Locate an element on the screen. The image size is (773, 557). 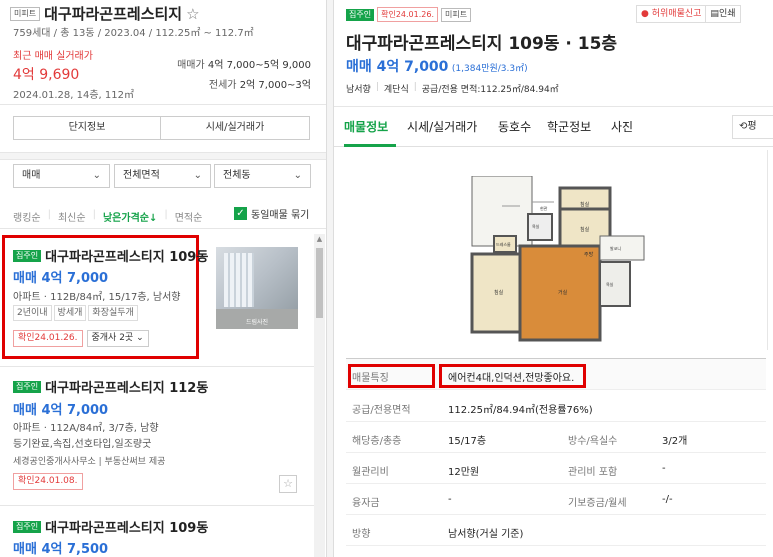
sale-price-label: 매매가 is located at coordinates (191, 65).